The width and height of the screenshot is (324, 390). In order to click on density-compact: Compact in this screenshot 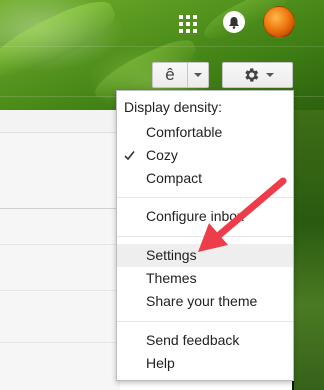, I will do `click(205, 178)`.